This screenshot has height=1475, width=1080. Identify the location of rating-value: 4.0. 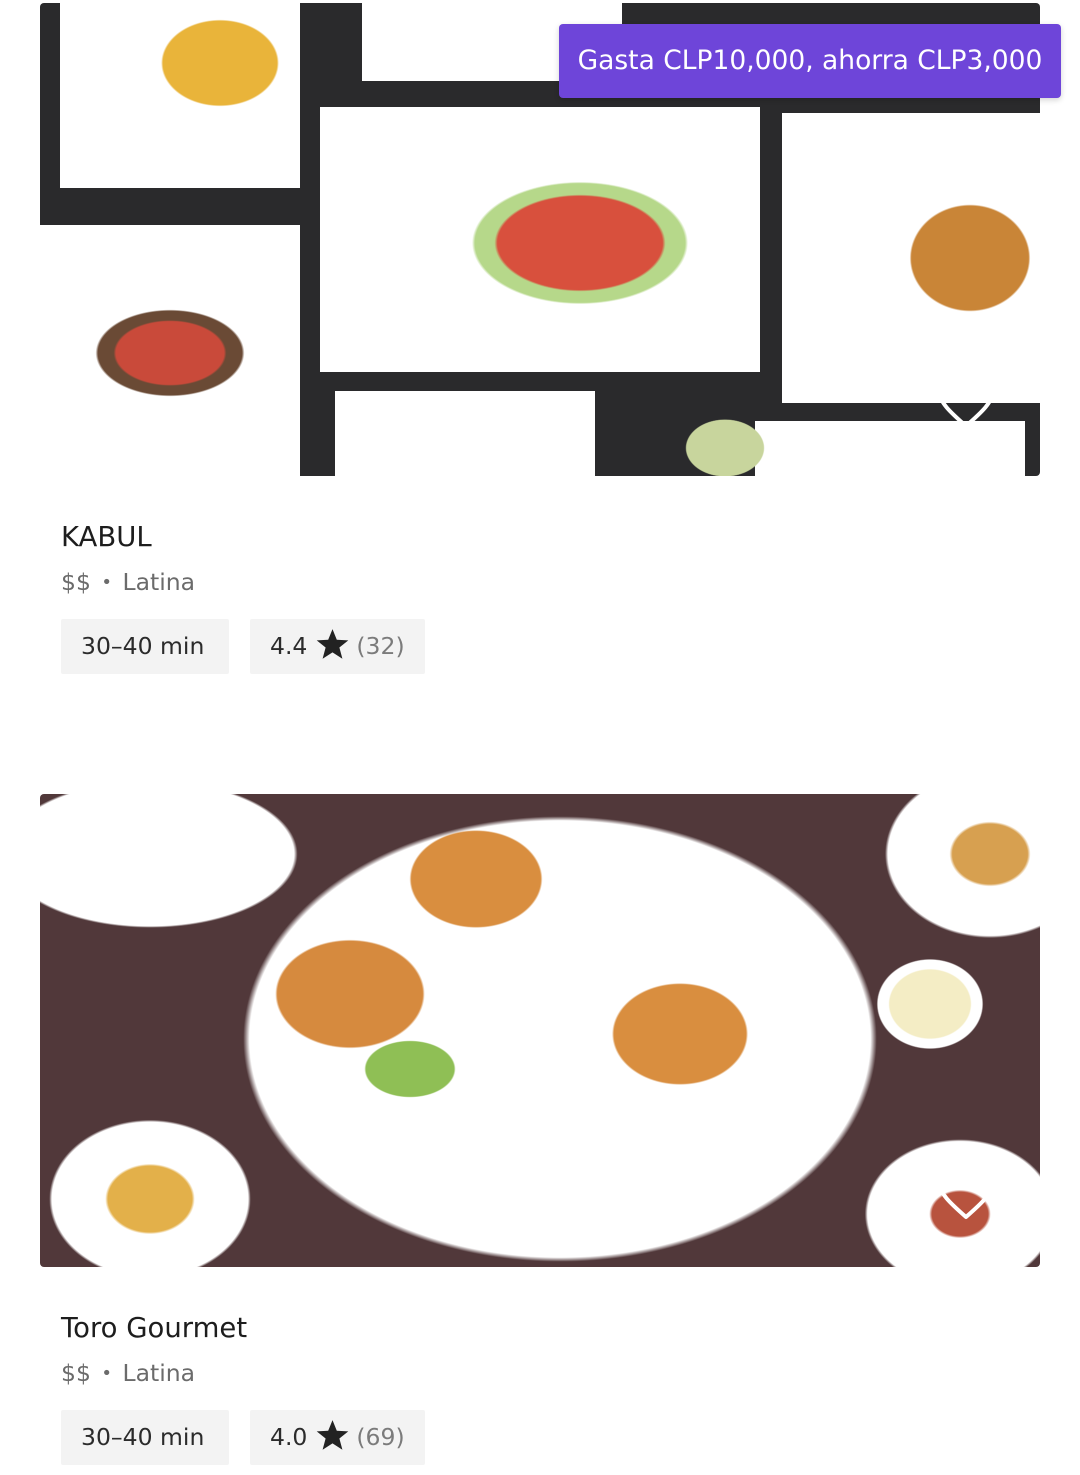
(289, 1437).